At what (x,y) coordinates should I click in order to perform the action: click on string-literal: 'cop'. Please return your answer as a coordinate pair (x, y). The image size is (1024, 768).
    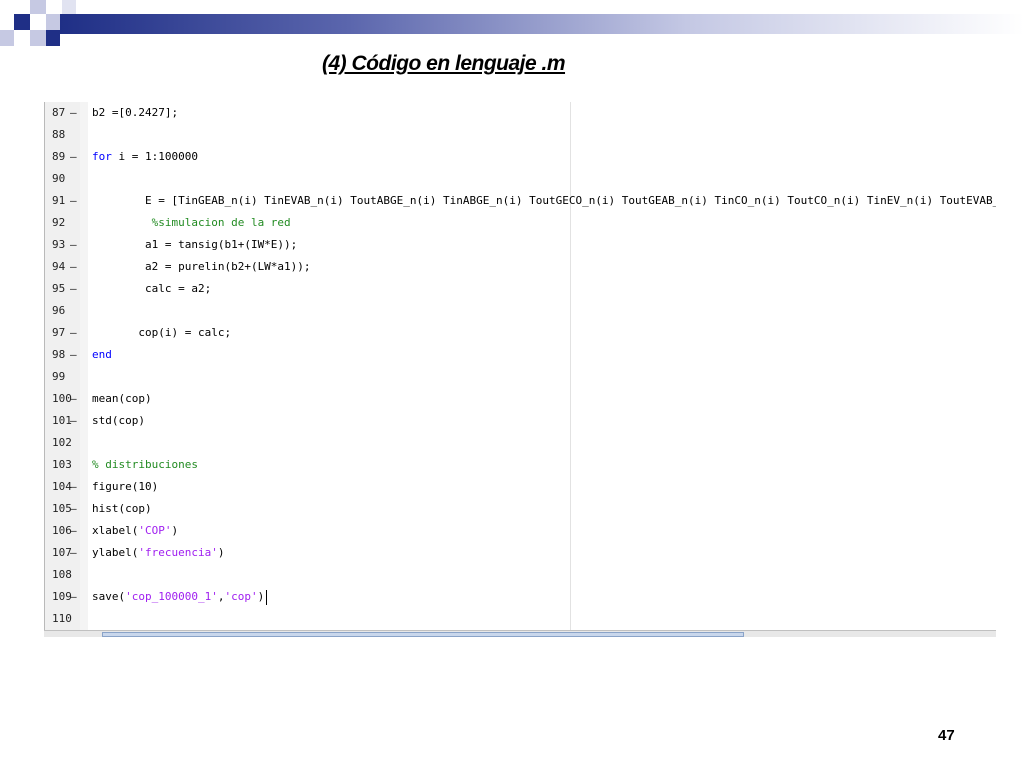
    Looking at the image, I should click on (241, 596).